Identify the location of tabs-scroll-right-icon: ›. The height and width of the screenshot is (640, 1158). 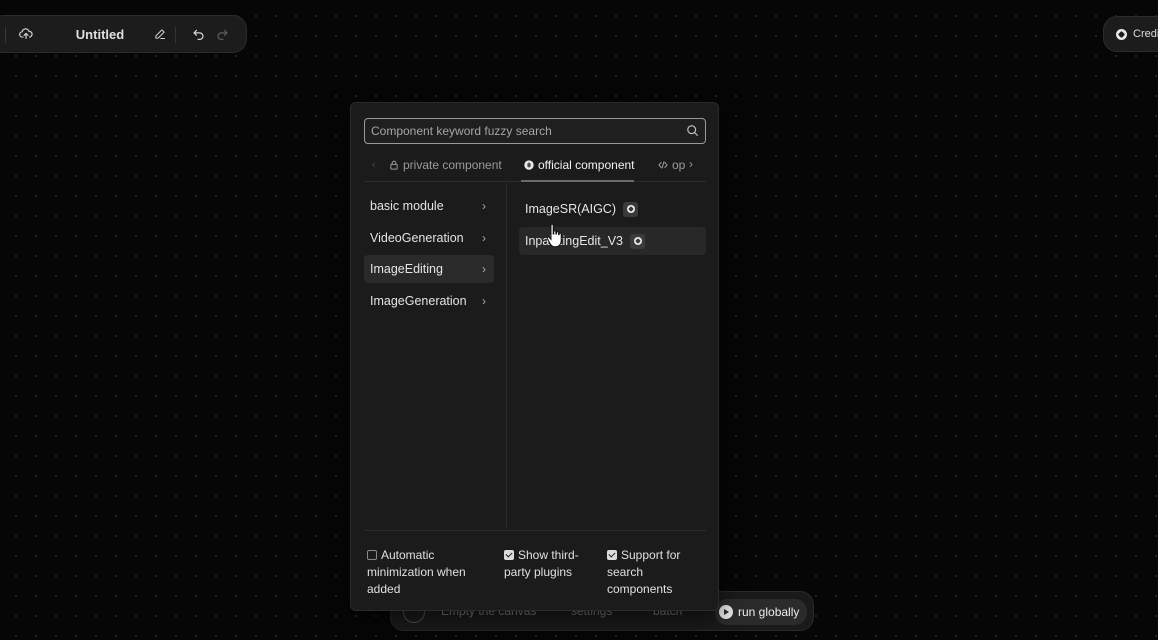
(691, 164).